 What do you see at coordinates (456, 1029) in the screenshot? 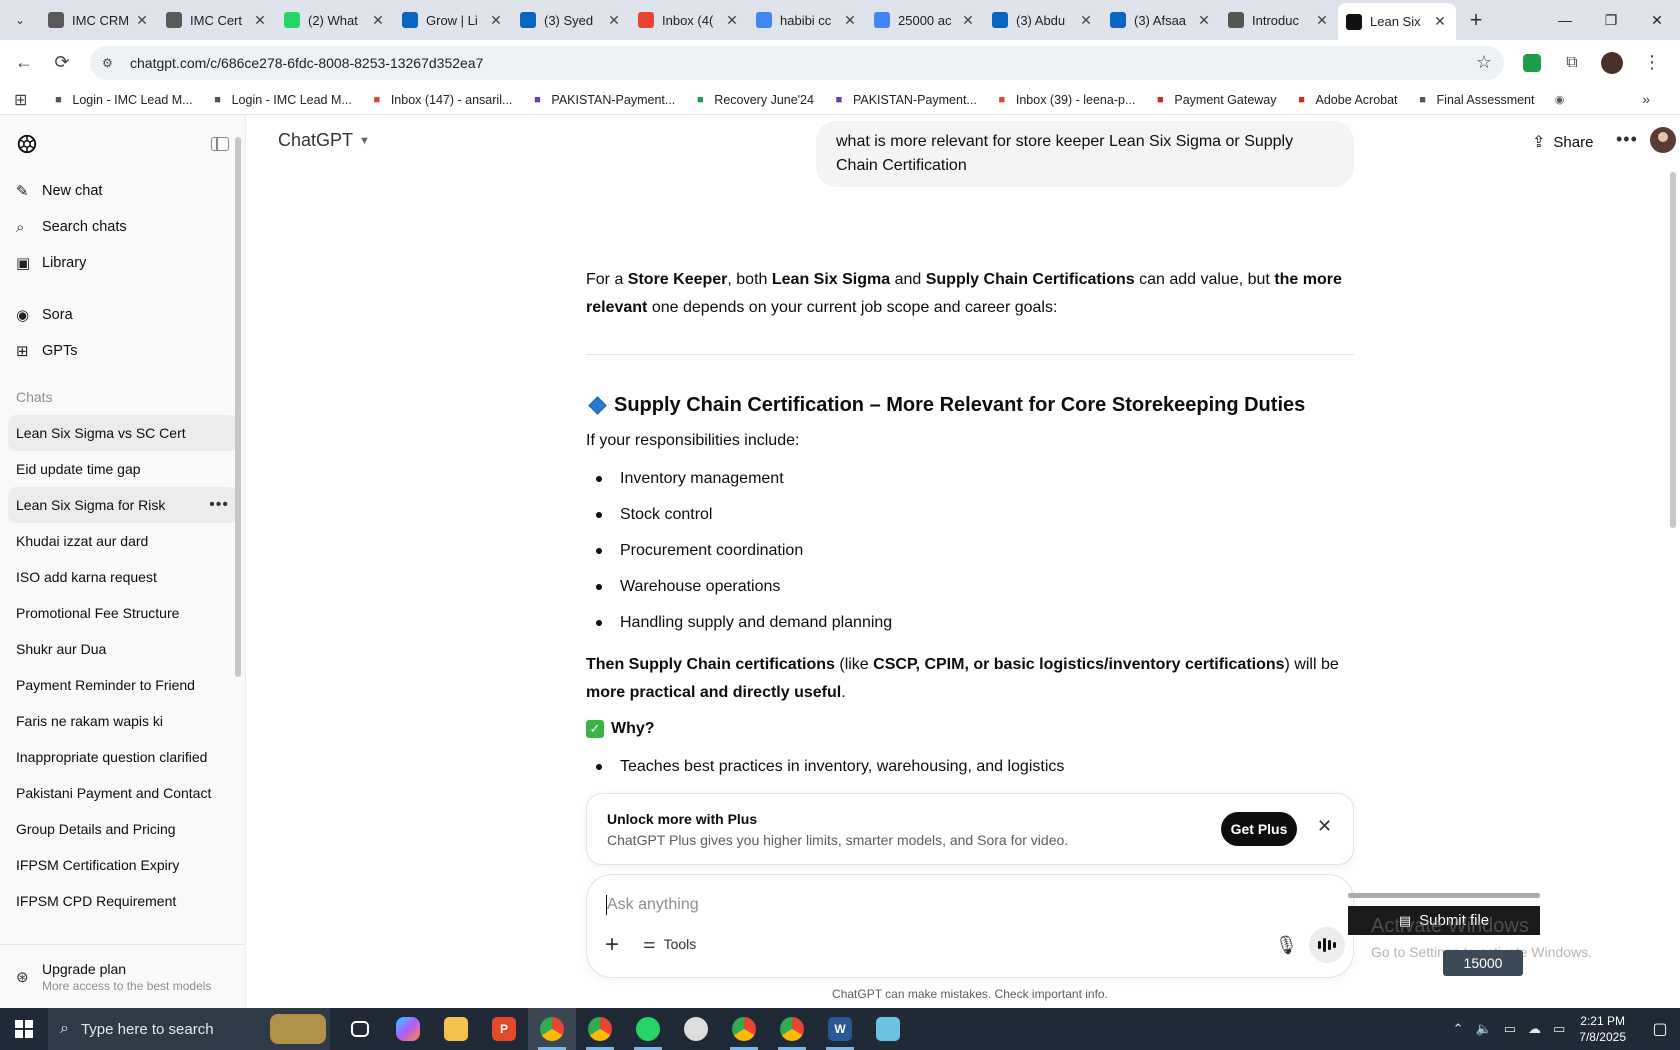
I see `file-explorer-icon` at bounding box center [456, 1029].